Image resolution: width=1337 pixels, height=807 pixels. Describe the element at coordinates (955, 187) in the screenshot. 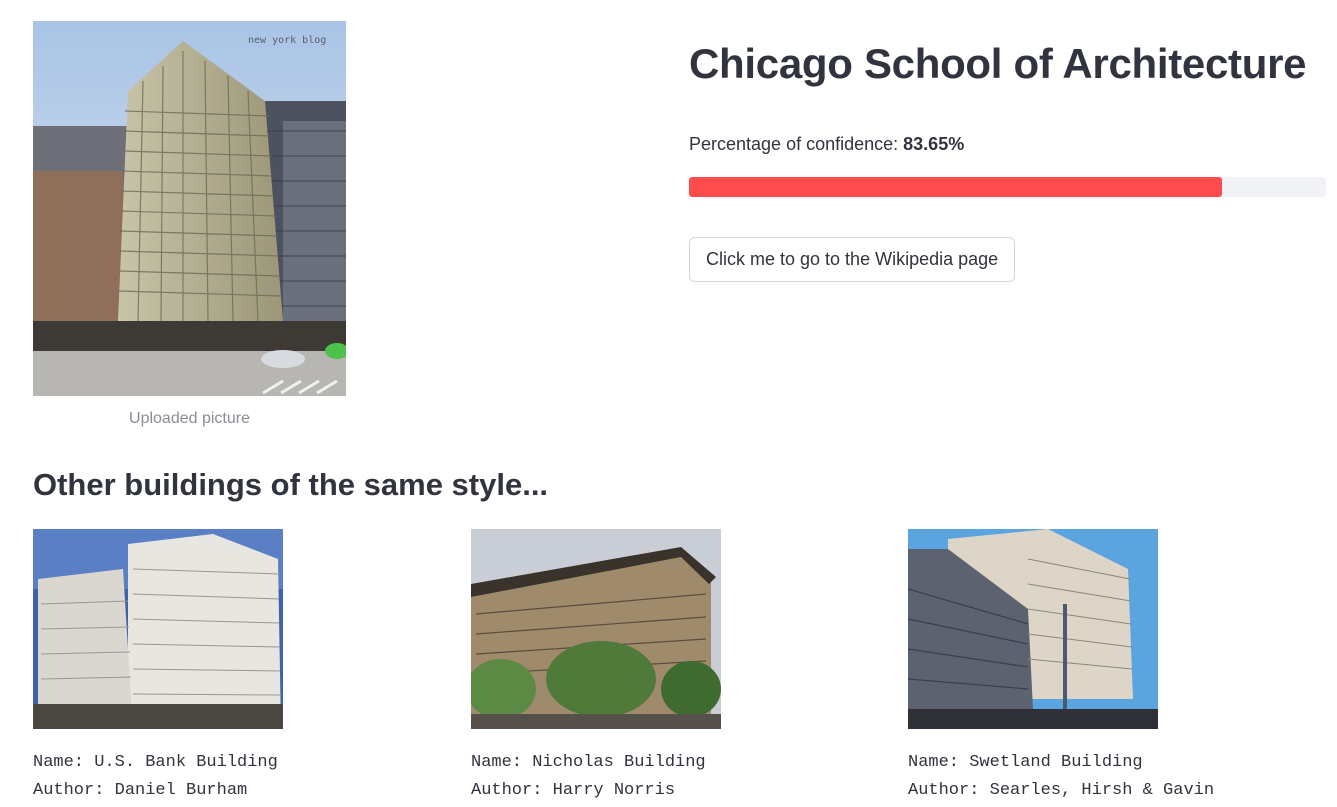

I see `confidence-progress-fill` at that location.